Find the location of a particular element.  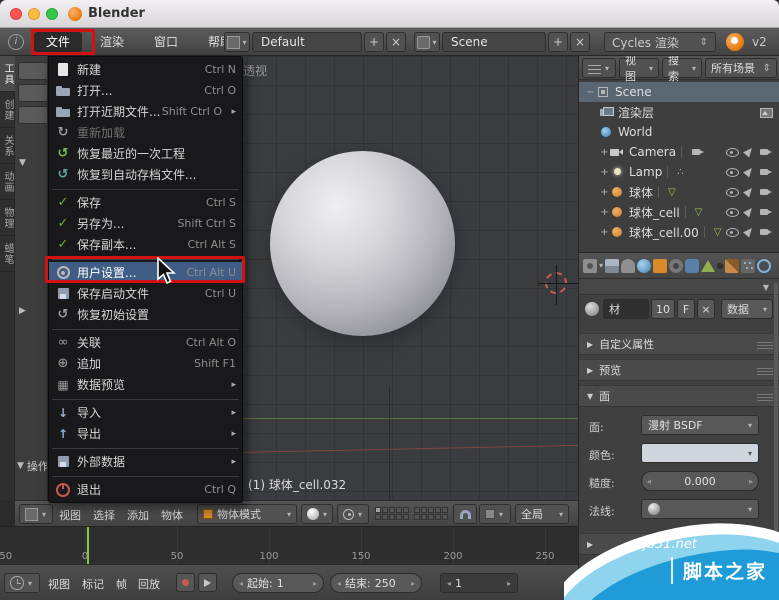

frame-end-field: ◂ 结束: 250 ▸ is located at coordinates (376, 583).